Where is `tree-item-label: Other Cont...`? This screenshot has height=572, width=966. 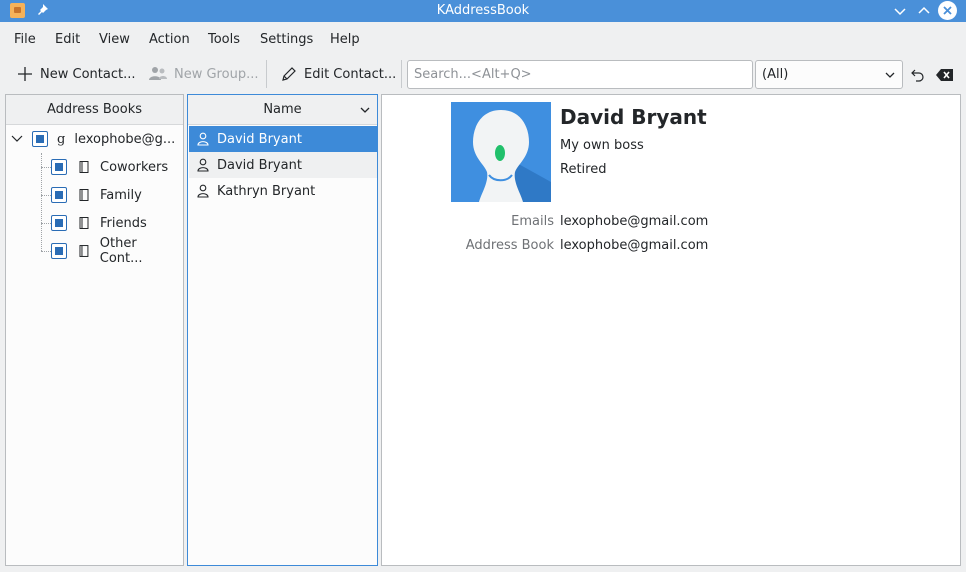
tree-item-label: Other Cont... is located at coordinates (121, 251).